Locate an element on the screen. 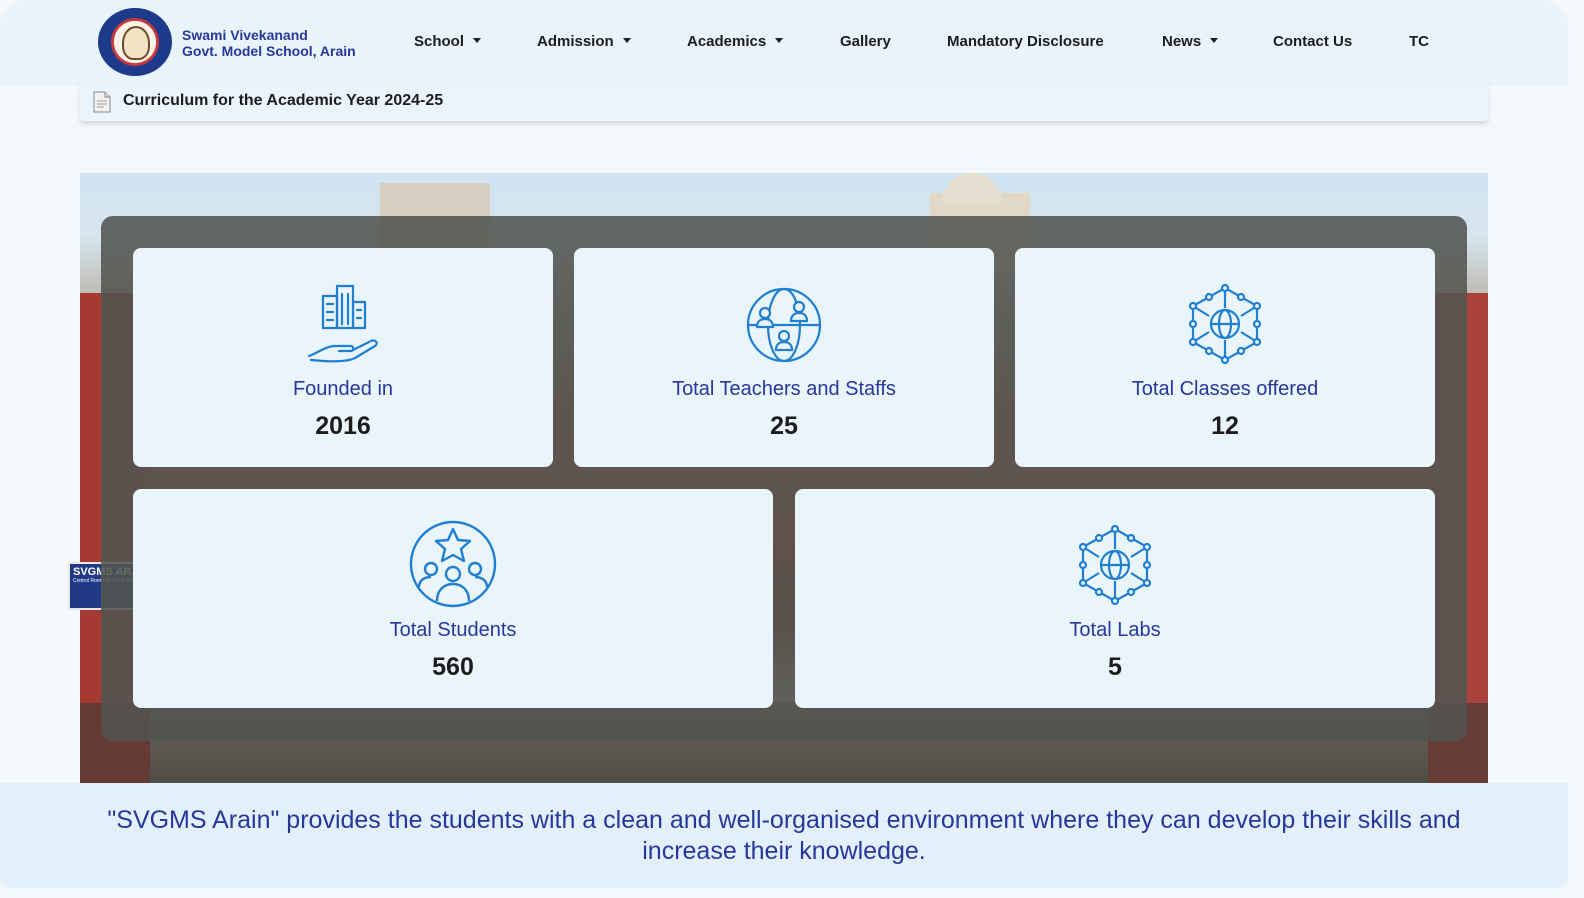  nav-news: News is located at coordinates (1190, 41).